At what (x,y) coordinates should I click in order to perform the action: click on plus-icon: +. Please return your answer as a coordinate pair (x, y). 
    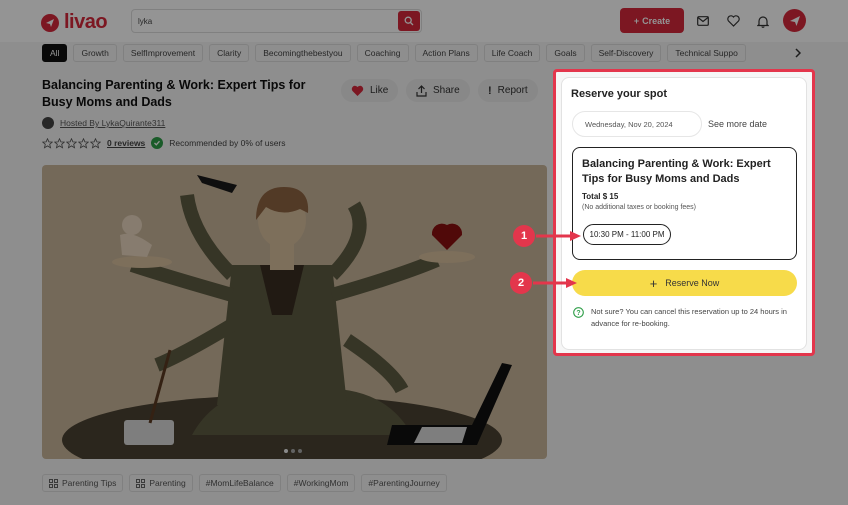
    Looking at the image, I should click on (653, 283).